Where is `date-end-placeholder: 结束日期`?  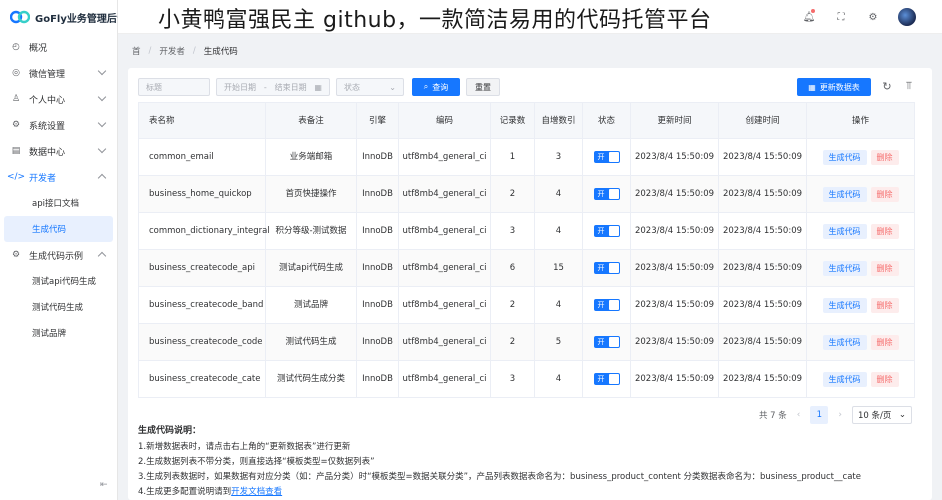 date-end-placeholder: 结束日期 is located at coordinates (290, 87).